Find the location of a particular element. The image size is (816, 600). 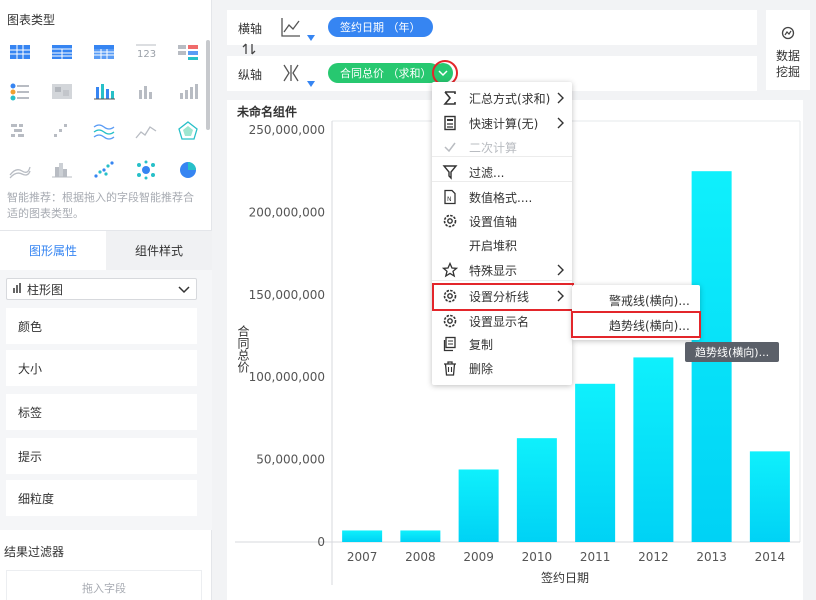

dot-matrix-icon is located at coordinates (20, 91).